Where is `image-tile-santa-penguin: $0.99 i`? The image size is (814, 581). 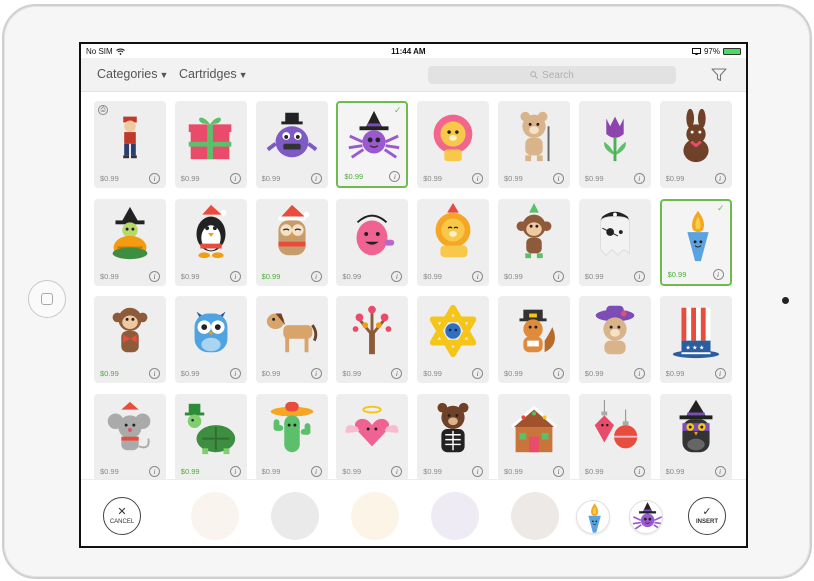
image-tile-santa-penguin: $0.99 i is located at coordinates (210, 242).